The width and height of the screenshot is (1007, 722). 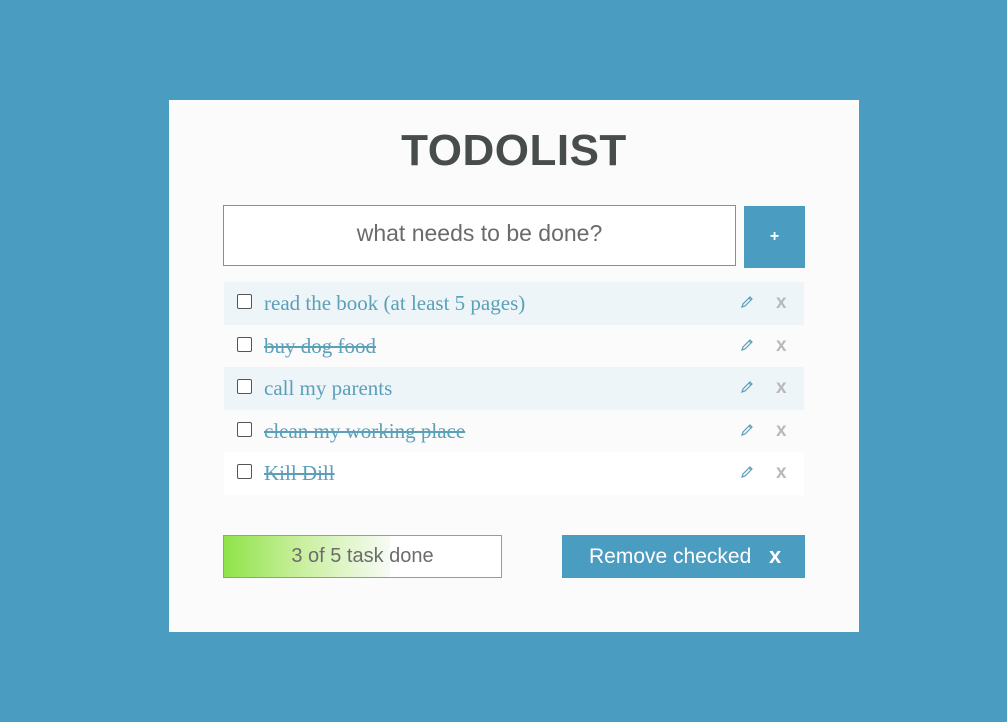 I want to click on task-label: clean my working place, so click(x=365, y=430).